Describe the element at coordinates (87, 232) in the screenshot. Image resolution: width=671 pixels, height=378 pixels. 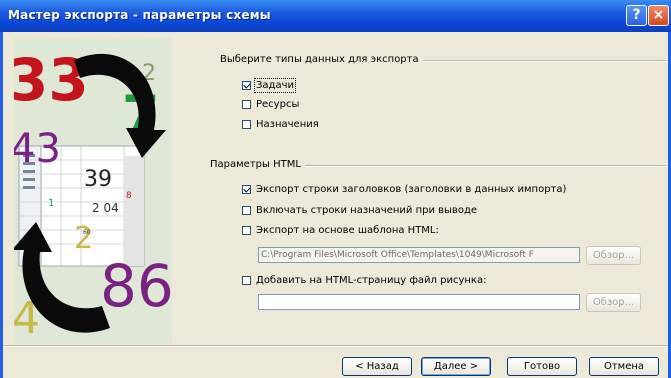
I see `number-60: 60` at that location.